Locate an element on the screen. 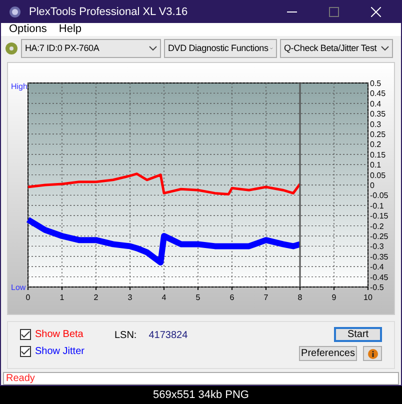  x-tick-label: 9 is located at coordinates (334, 297).